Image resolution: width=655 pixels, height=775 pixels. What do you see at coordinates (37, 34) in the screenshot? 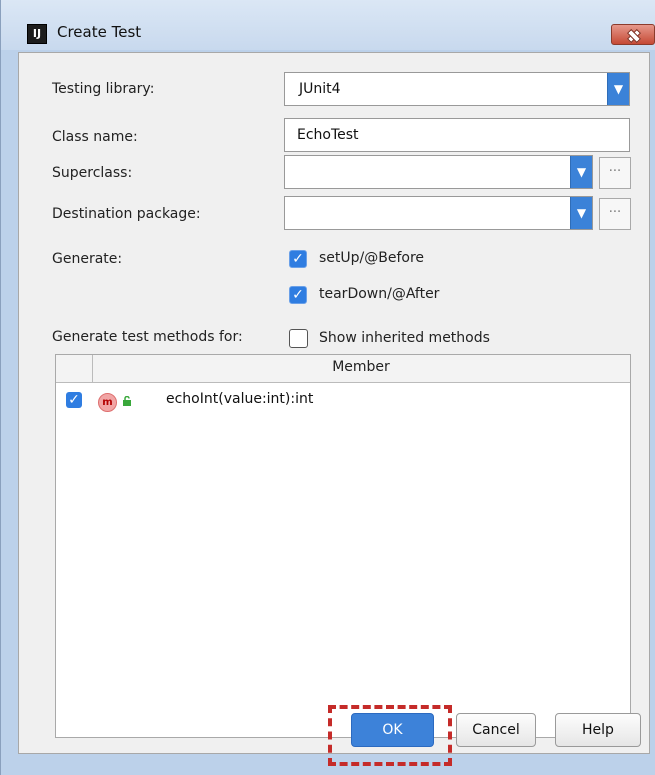
I see `intellij-icon: IJ` at bounding box center [37, 34].